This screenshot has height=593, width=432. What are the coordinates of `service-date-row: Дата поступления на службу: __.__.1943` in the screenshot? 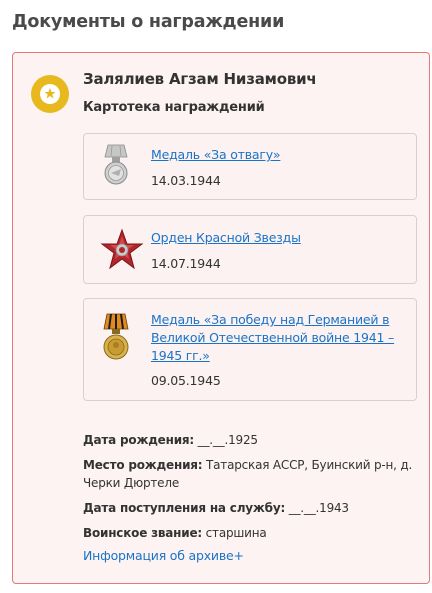 It's located at (248, 508).